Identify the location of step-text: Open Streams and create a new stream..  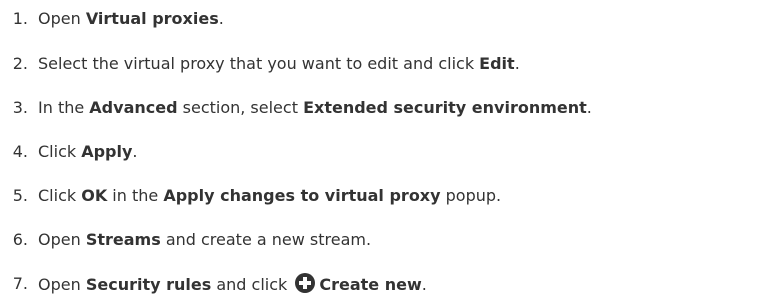
(204, 239).